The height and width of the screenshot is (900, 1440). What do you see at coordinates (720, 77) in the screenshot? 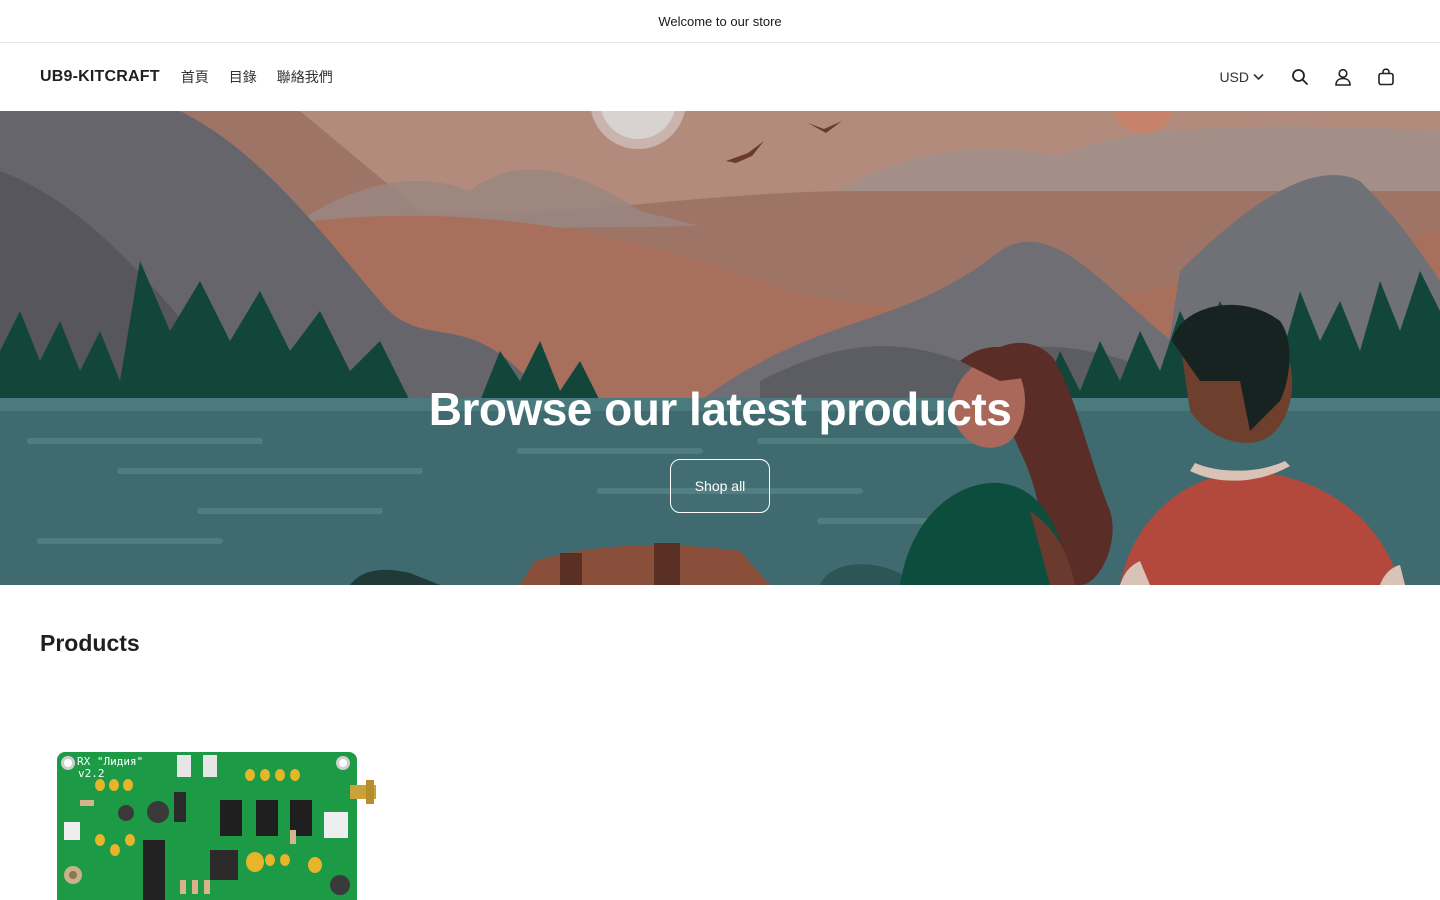
I see `site-header: UB9-KITCRAFT 首頁 目錄 聯絡我們 USD` at bounding box center [720, 77].